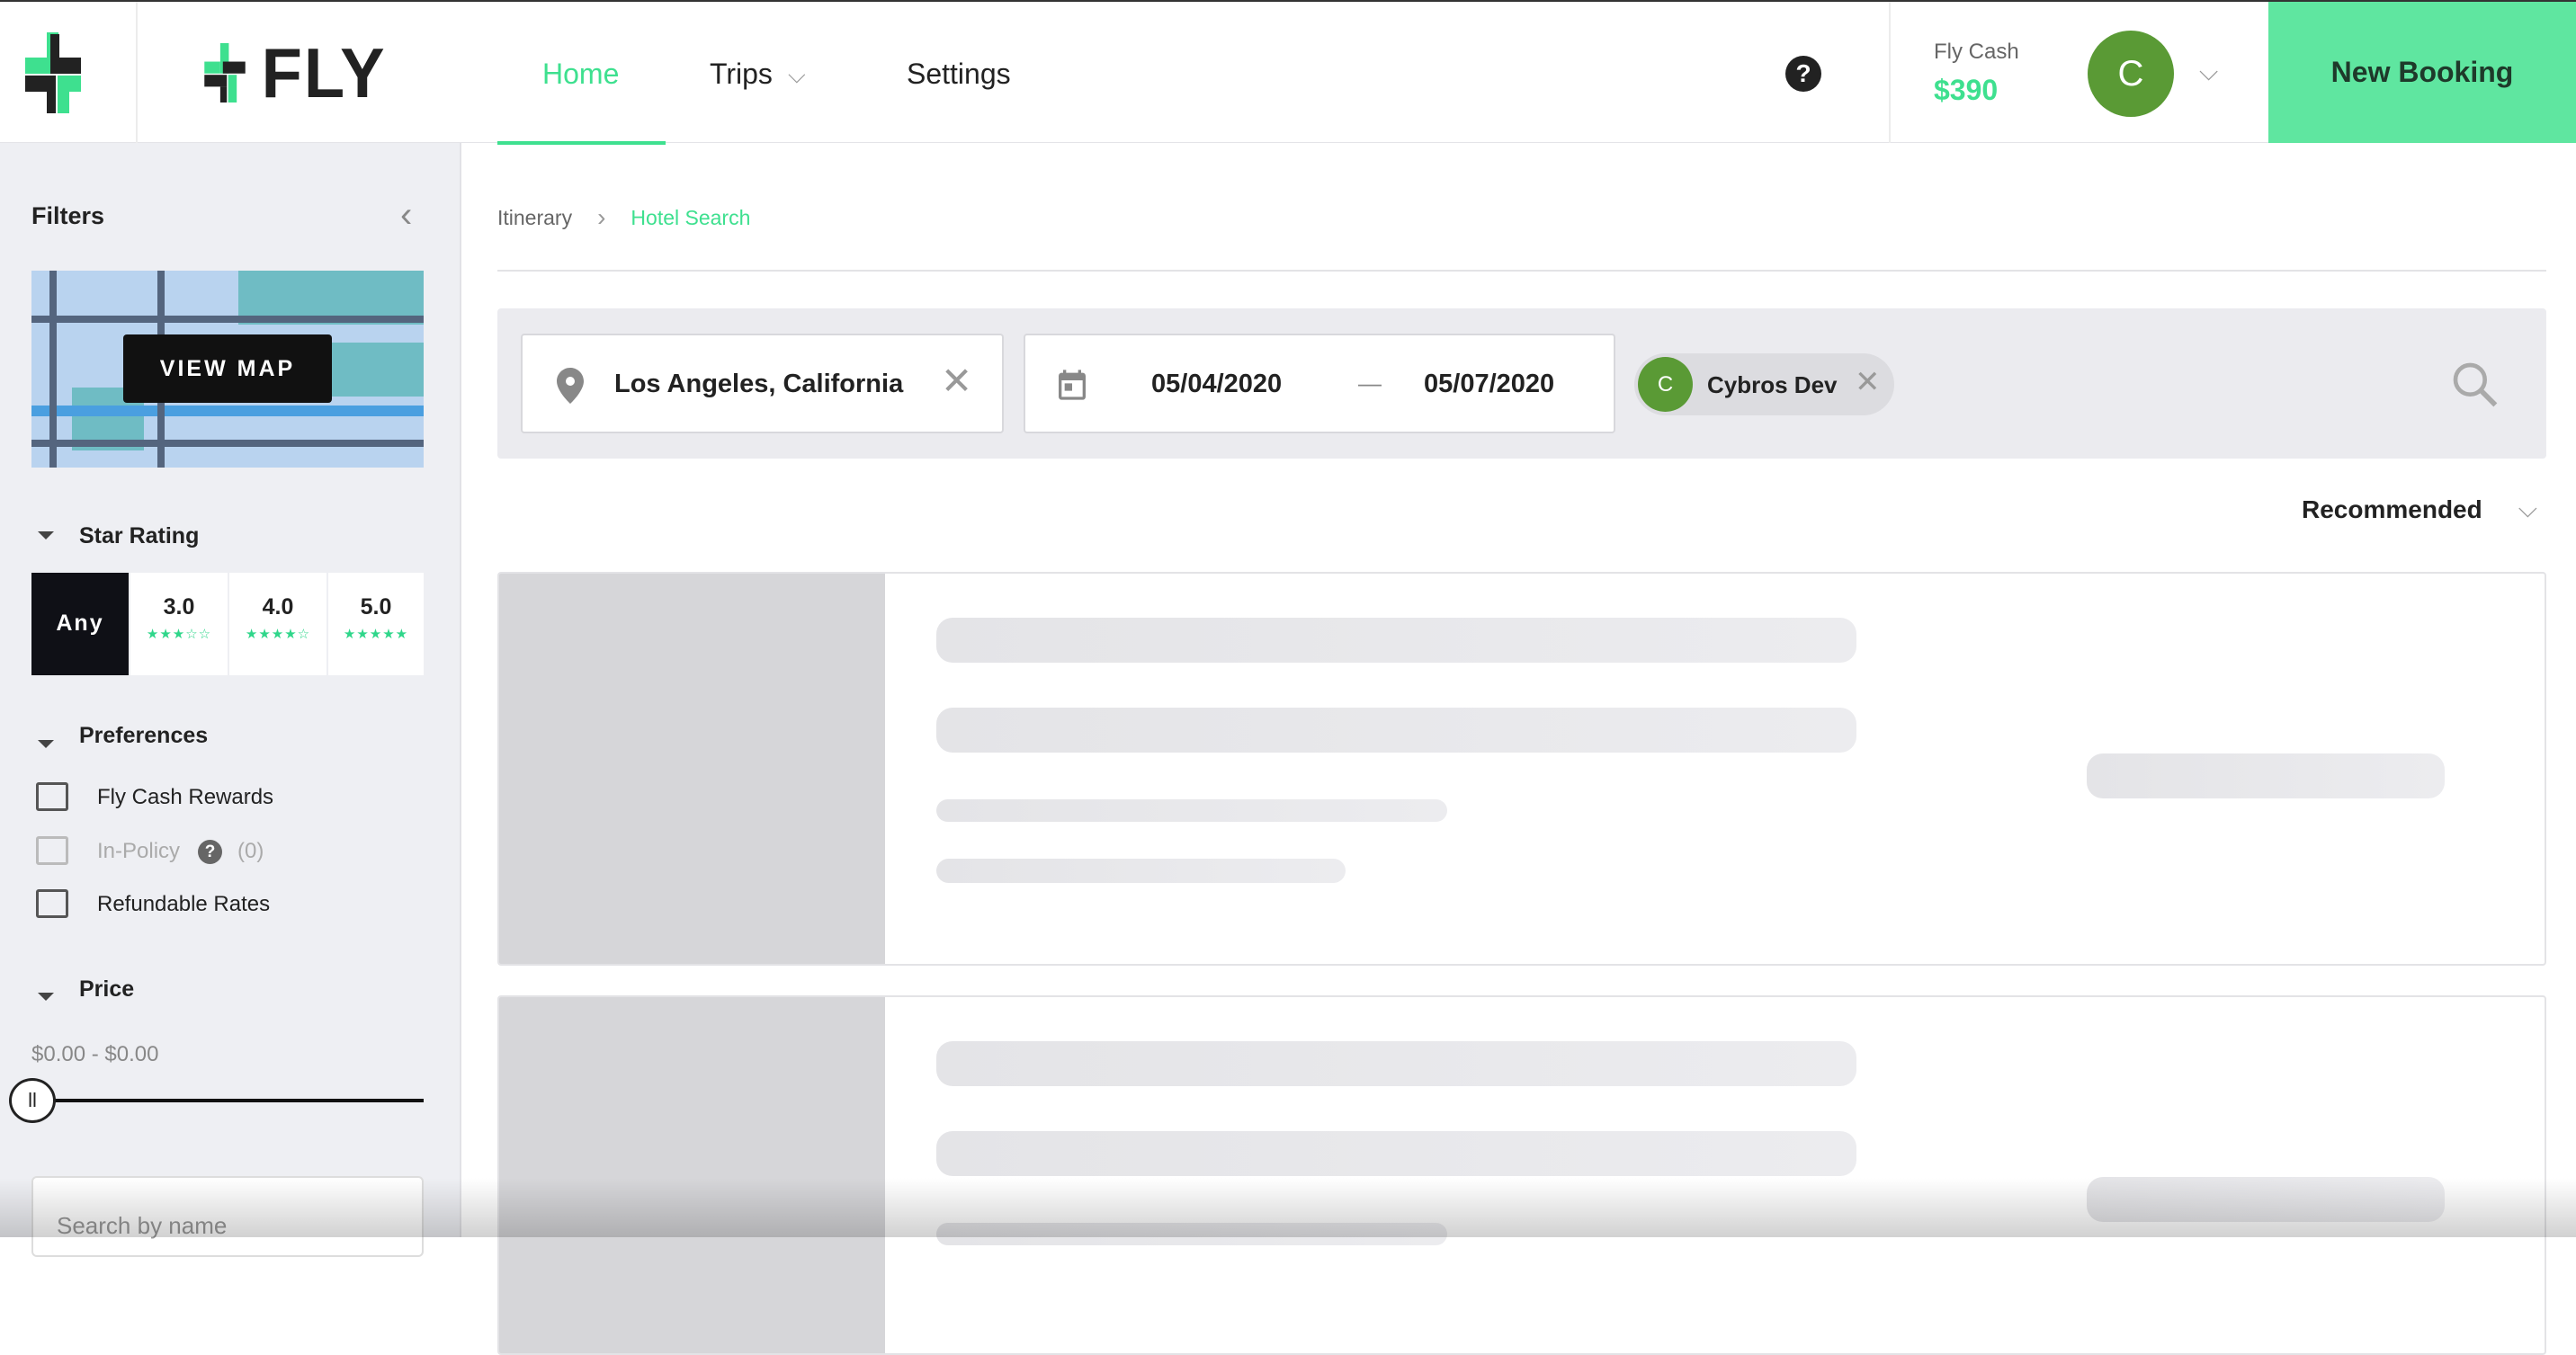  What do you see at coordinates (376, 607) in the screenshot?
I see `rating-label: 5.0` at bounding box center [376, 607].